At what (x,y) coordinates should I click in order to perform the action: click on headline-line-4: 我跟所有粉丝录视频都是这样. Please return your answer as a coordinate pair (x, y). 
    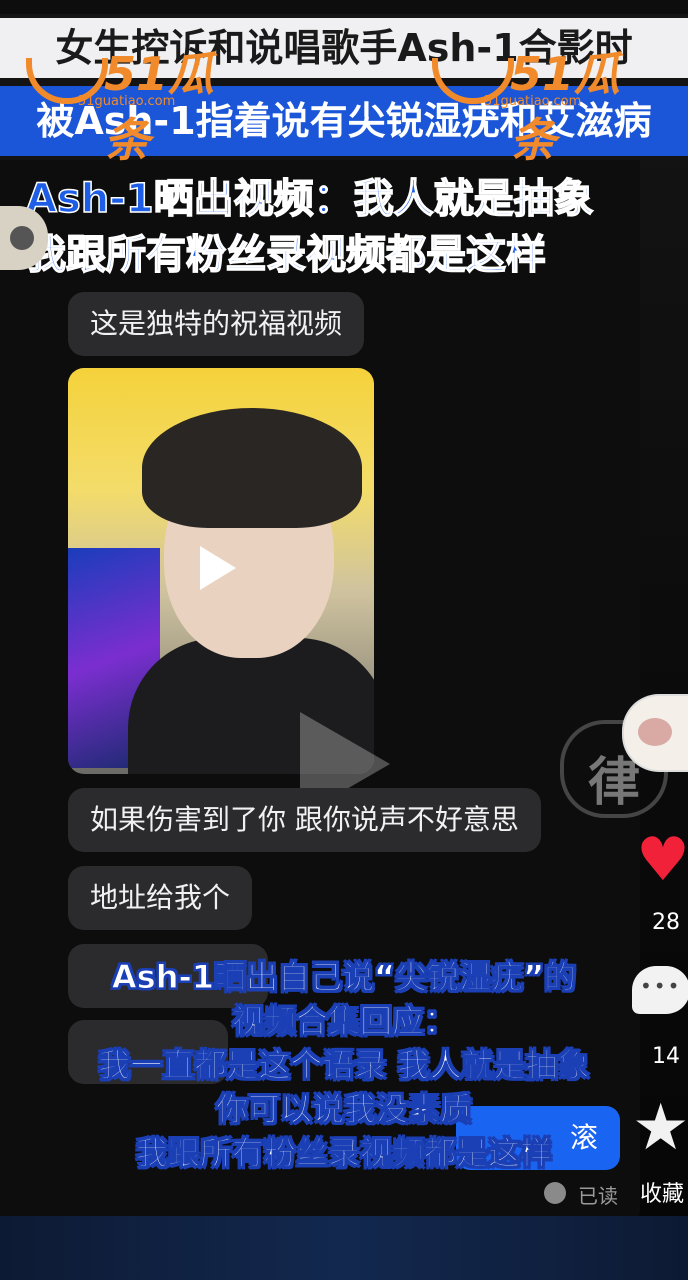
    Looking at the image, I should click on (286, 255).